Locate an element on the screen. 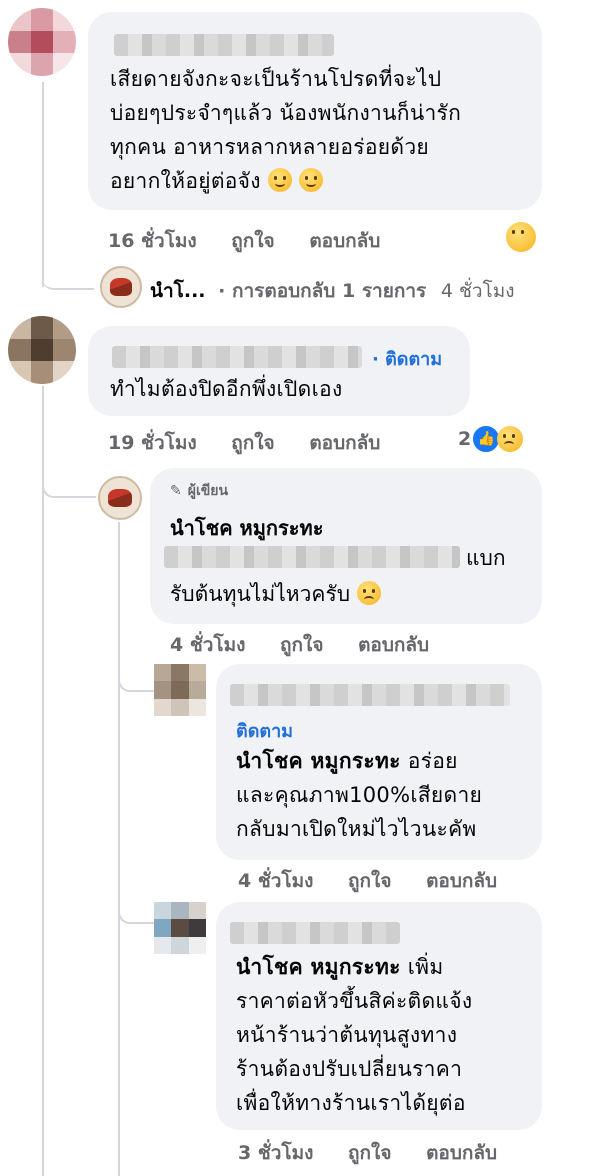 This screenshot has width=600, height=1176. timestamp: 19 ชั่วโมง is located at coordinates (152, 443).